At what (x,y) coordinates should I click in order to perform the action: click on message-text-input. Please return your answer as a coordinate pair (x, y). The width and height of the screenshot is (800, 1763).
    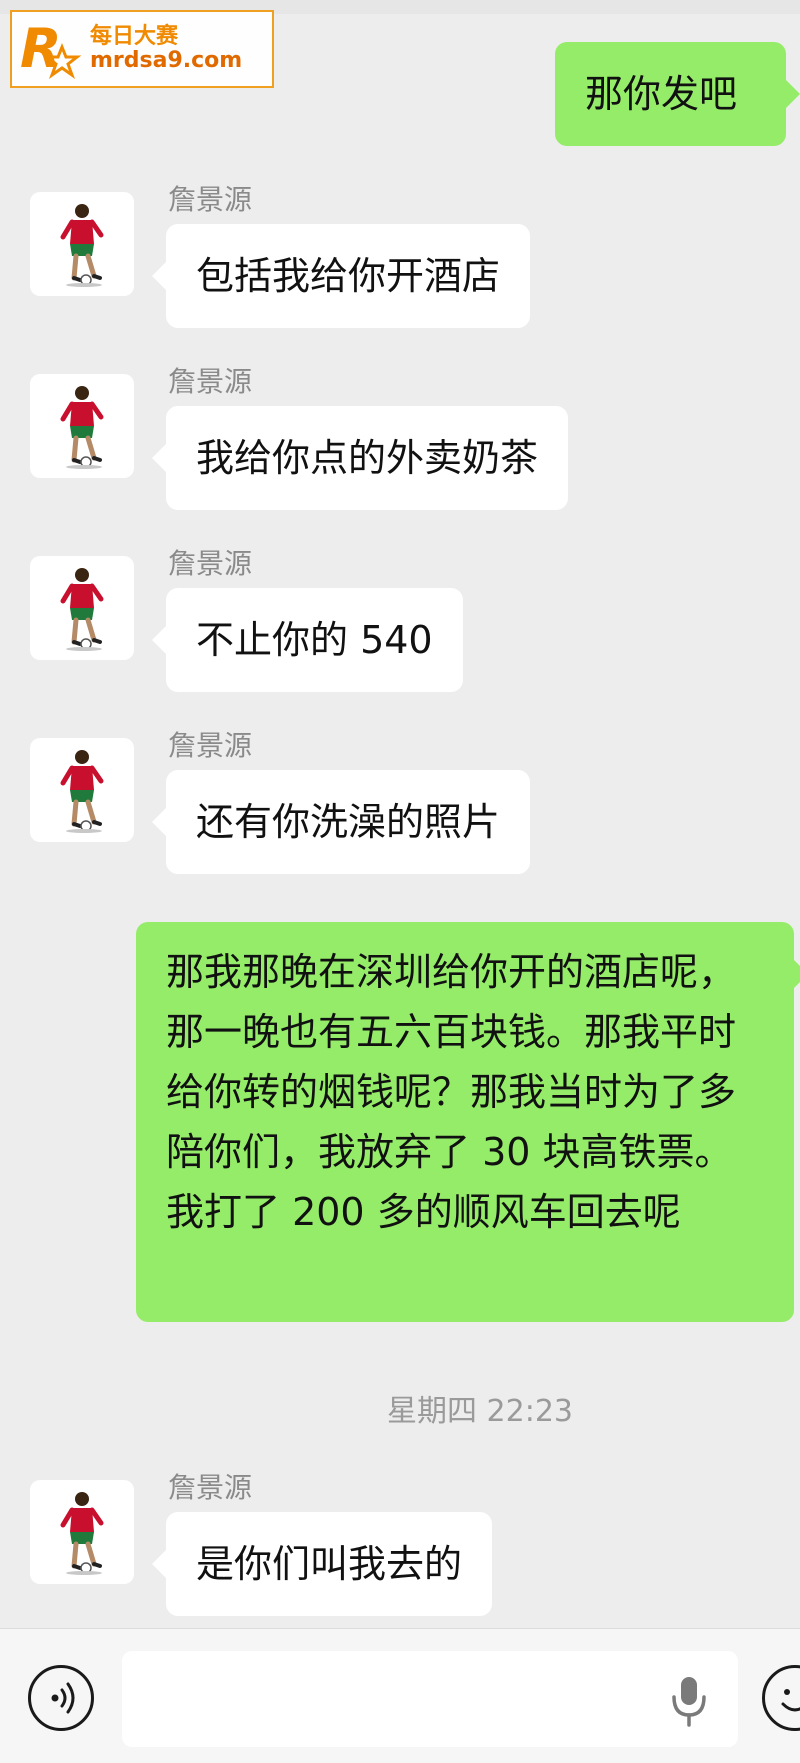
    Looking at the image, I should click on (430, 1699).